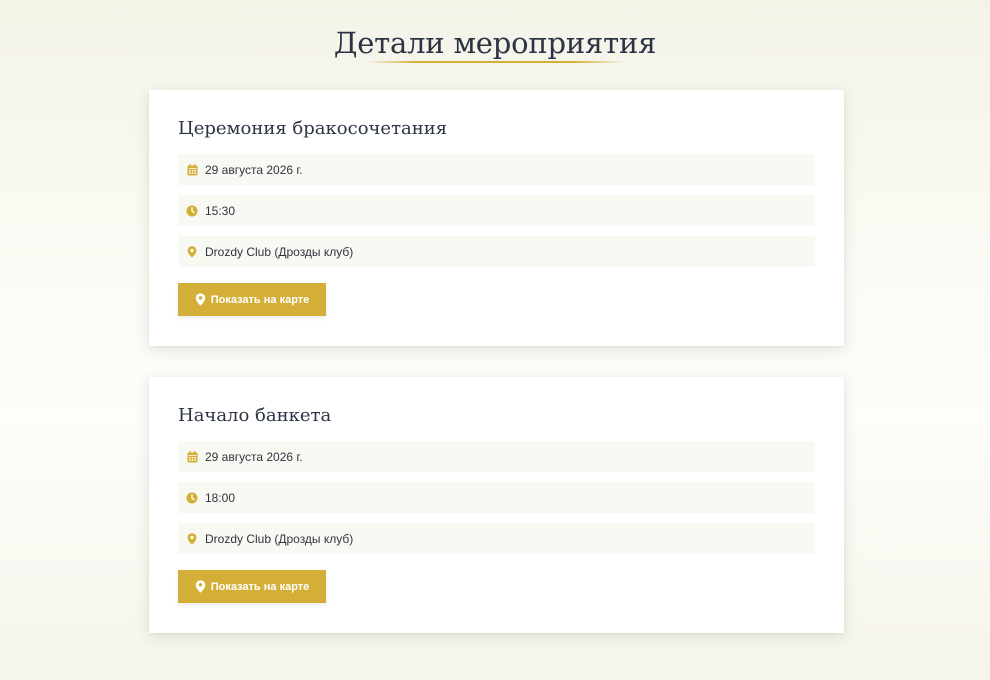 The width and height of the screenshot is (990, 680). I want to click on title-underline, so click(495, 62).